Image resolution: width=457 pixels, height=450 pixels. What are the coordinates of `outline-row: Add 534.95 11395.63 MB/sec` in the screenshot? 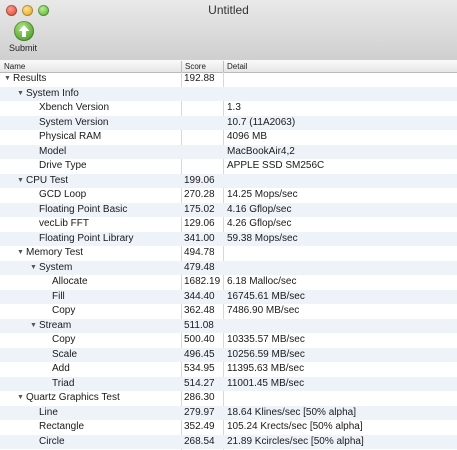 It's located at (228, 369).